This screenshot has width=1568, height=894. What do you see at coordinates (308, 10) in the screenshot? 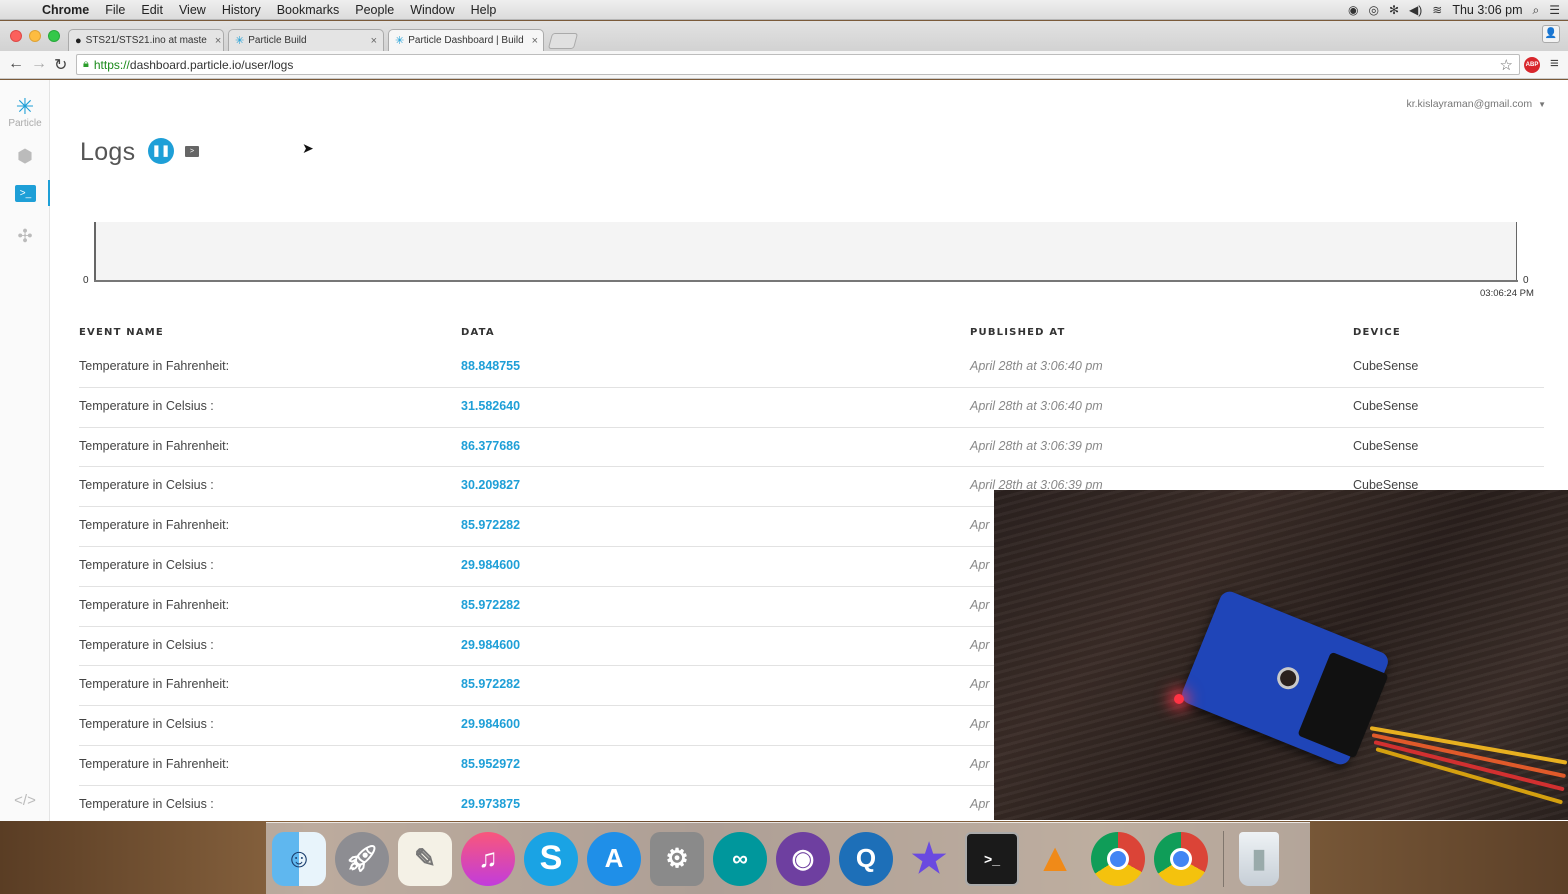
I see `menu-bookmarks: Bookmarks` at bounding box center [308, 10].